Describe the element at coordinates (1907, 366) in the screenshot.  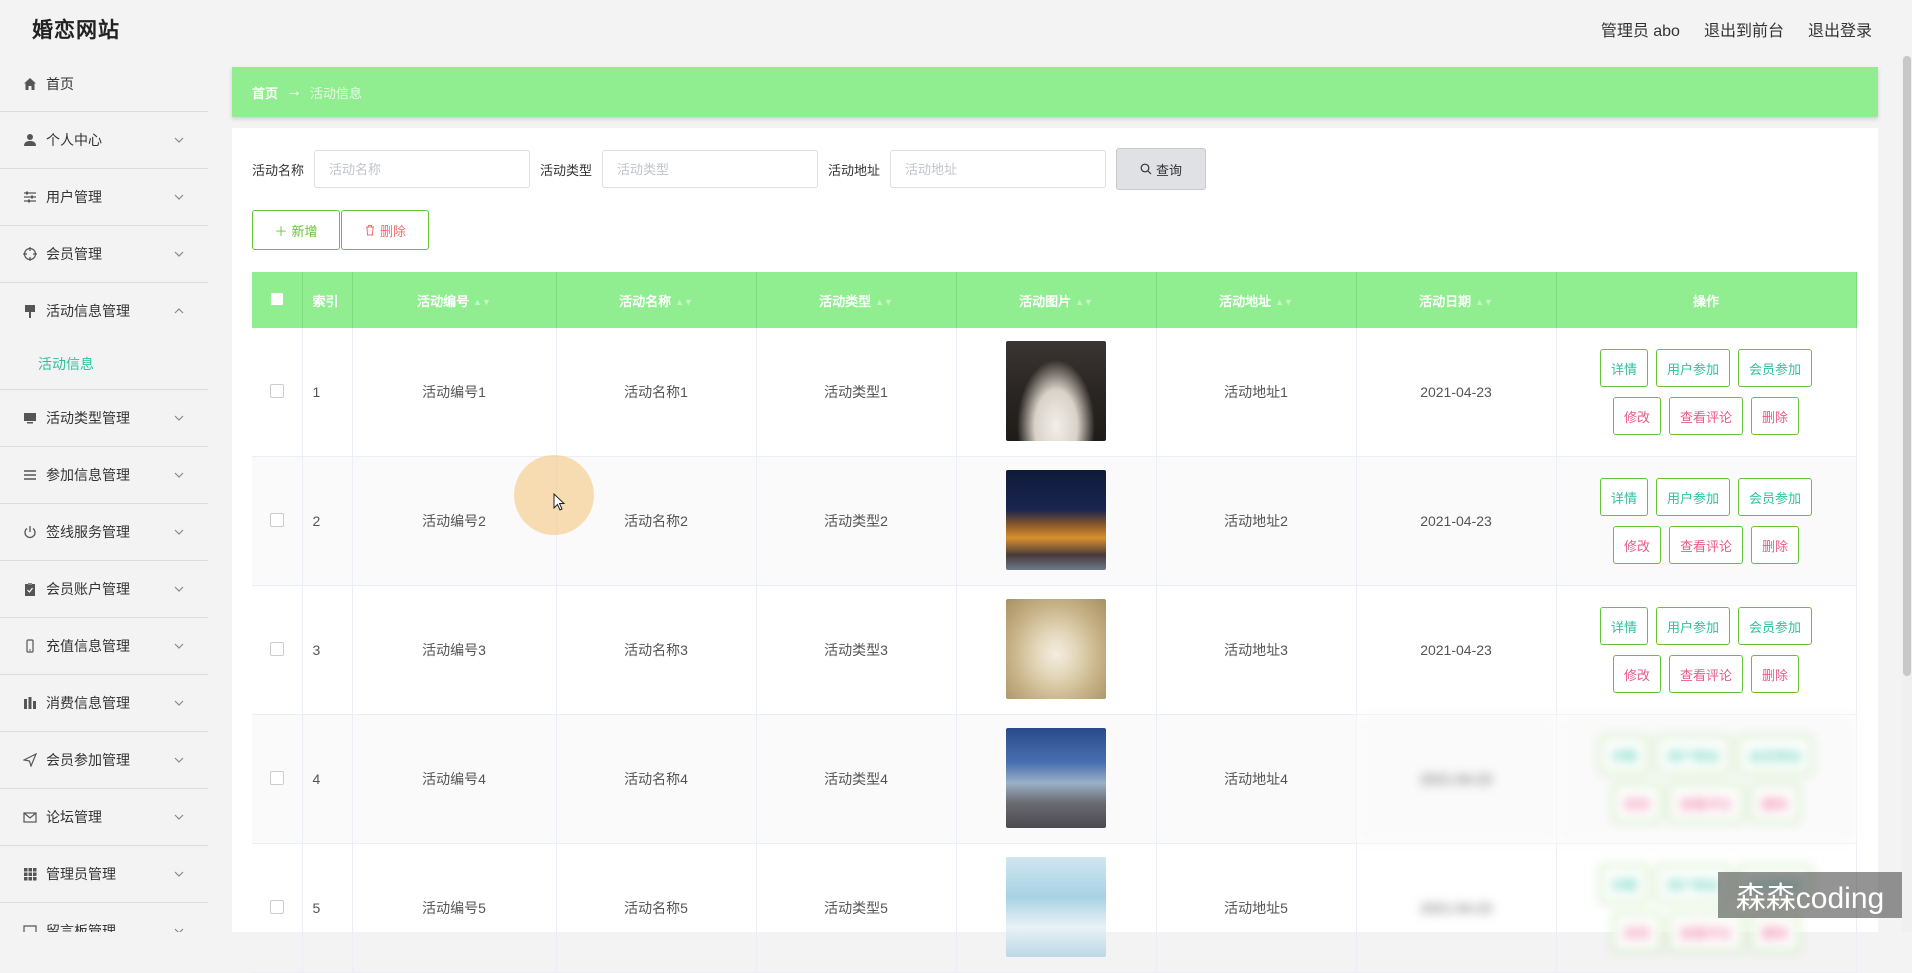
I see `scrollbar-thumb` at that location.